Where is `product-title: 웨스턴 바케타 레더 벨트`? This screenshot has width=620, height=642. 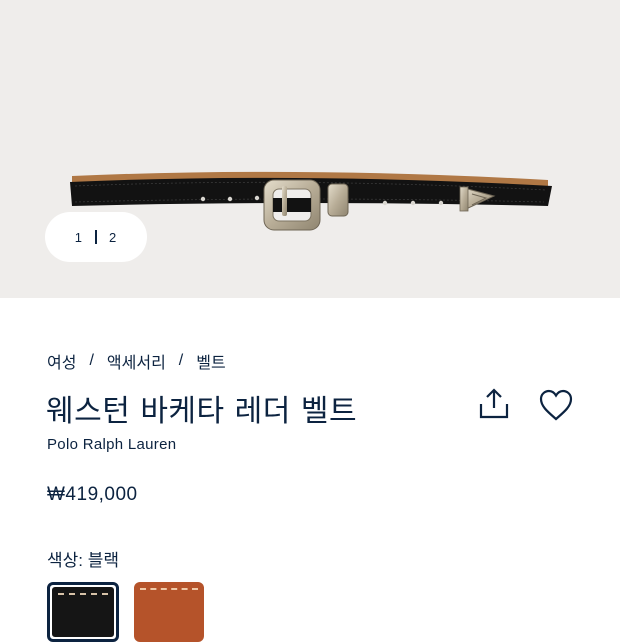 product-title: 웨스턴 바케타 레더 벨트 is located at coordinates (202, 411).